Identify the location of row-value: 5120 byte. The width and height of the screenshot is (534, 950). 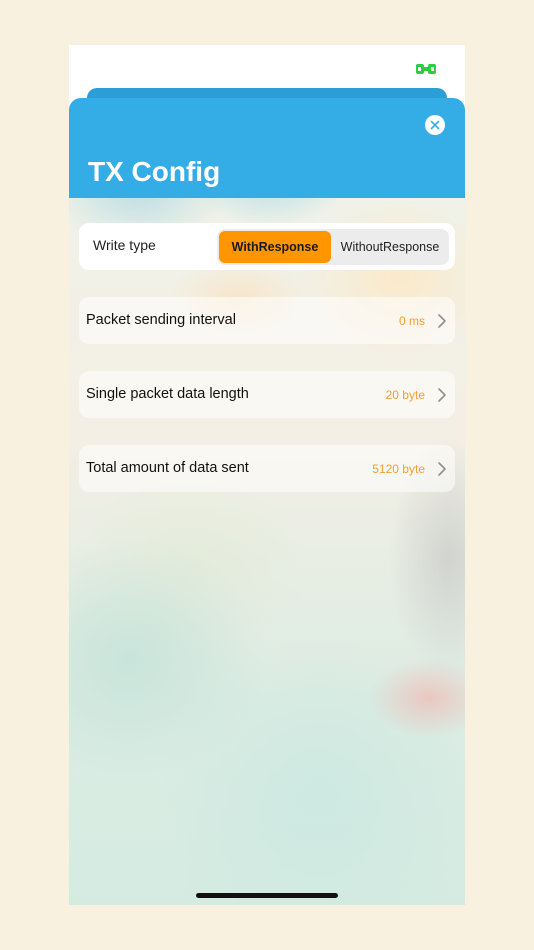
(398, 469).